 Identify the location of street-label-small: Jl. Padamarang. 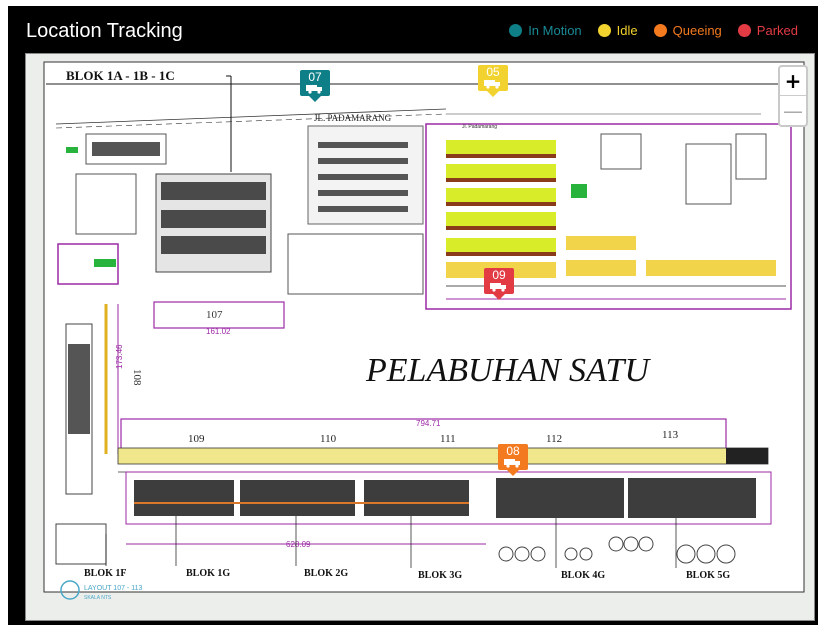
(479, 127).